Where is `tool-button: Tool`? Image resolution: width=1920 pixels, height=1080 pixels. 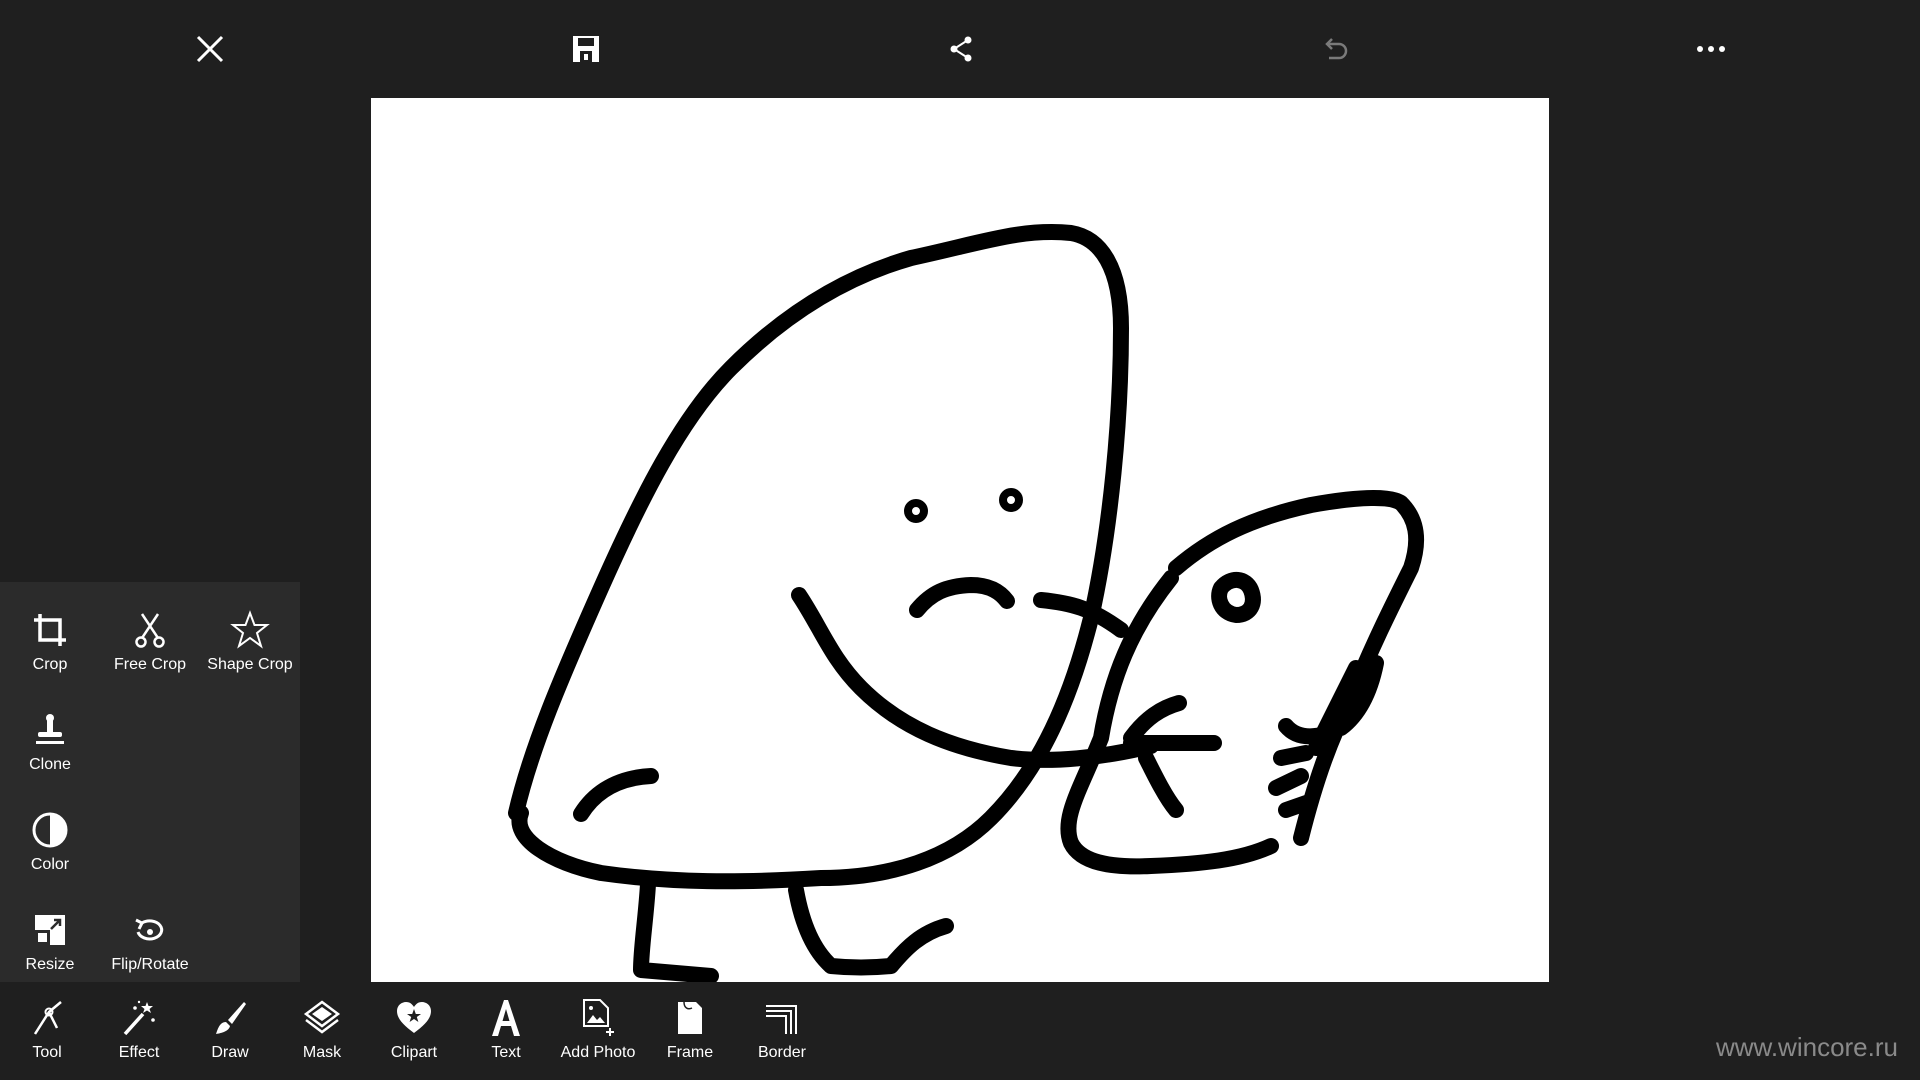
tool-button: Tool is located at coordinates (47, 1036).